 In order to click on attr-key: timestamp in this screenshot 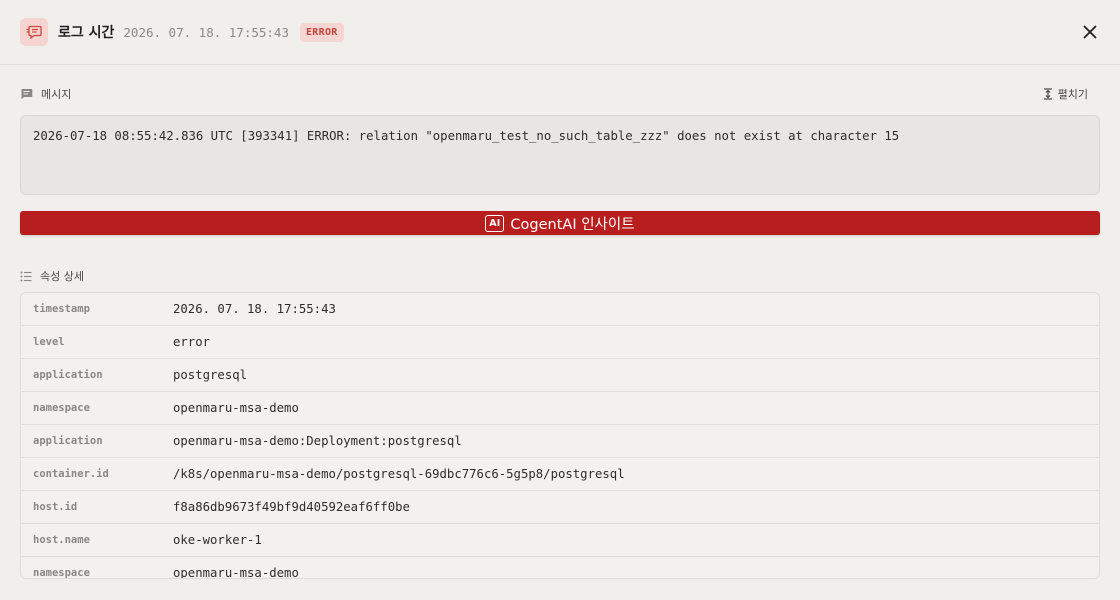, I will do `click(61, 309)`.